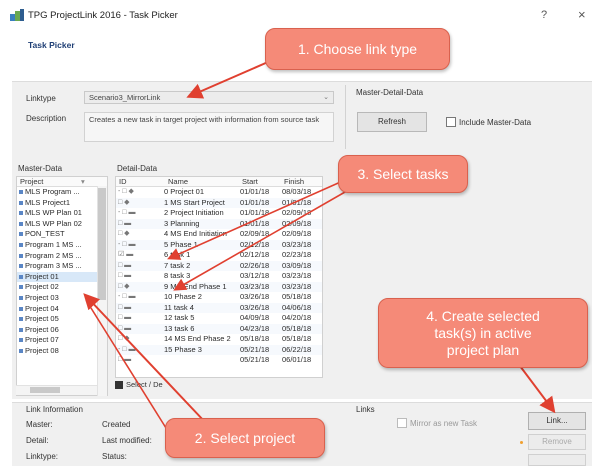  What do you see at coordinates (582, 14) in the screenshot?
I see `close-icon: ×` at bounding box center [582, 14].